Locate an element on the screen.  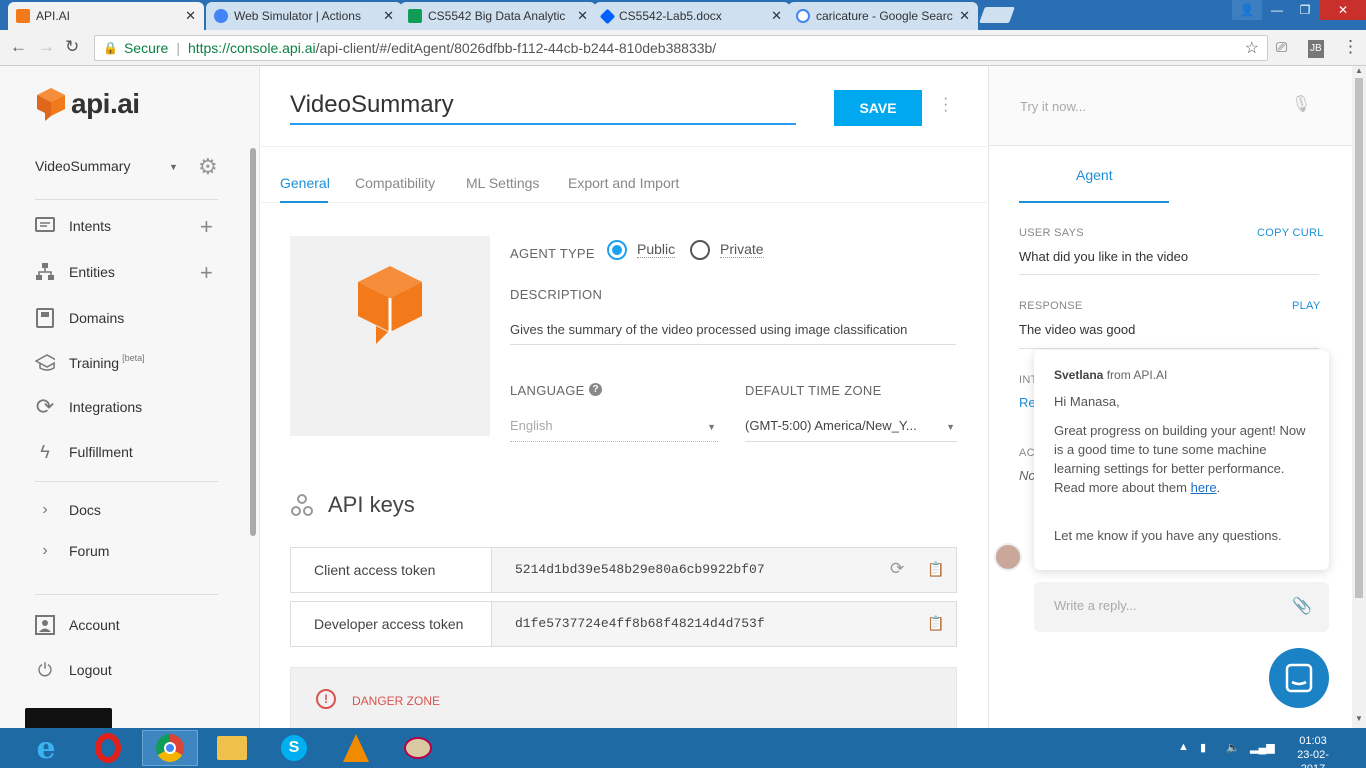
scroll-thumb is located at coordinates (1359, 338).